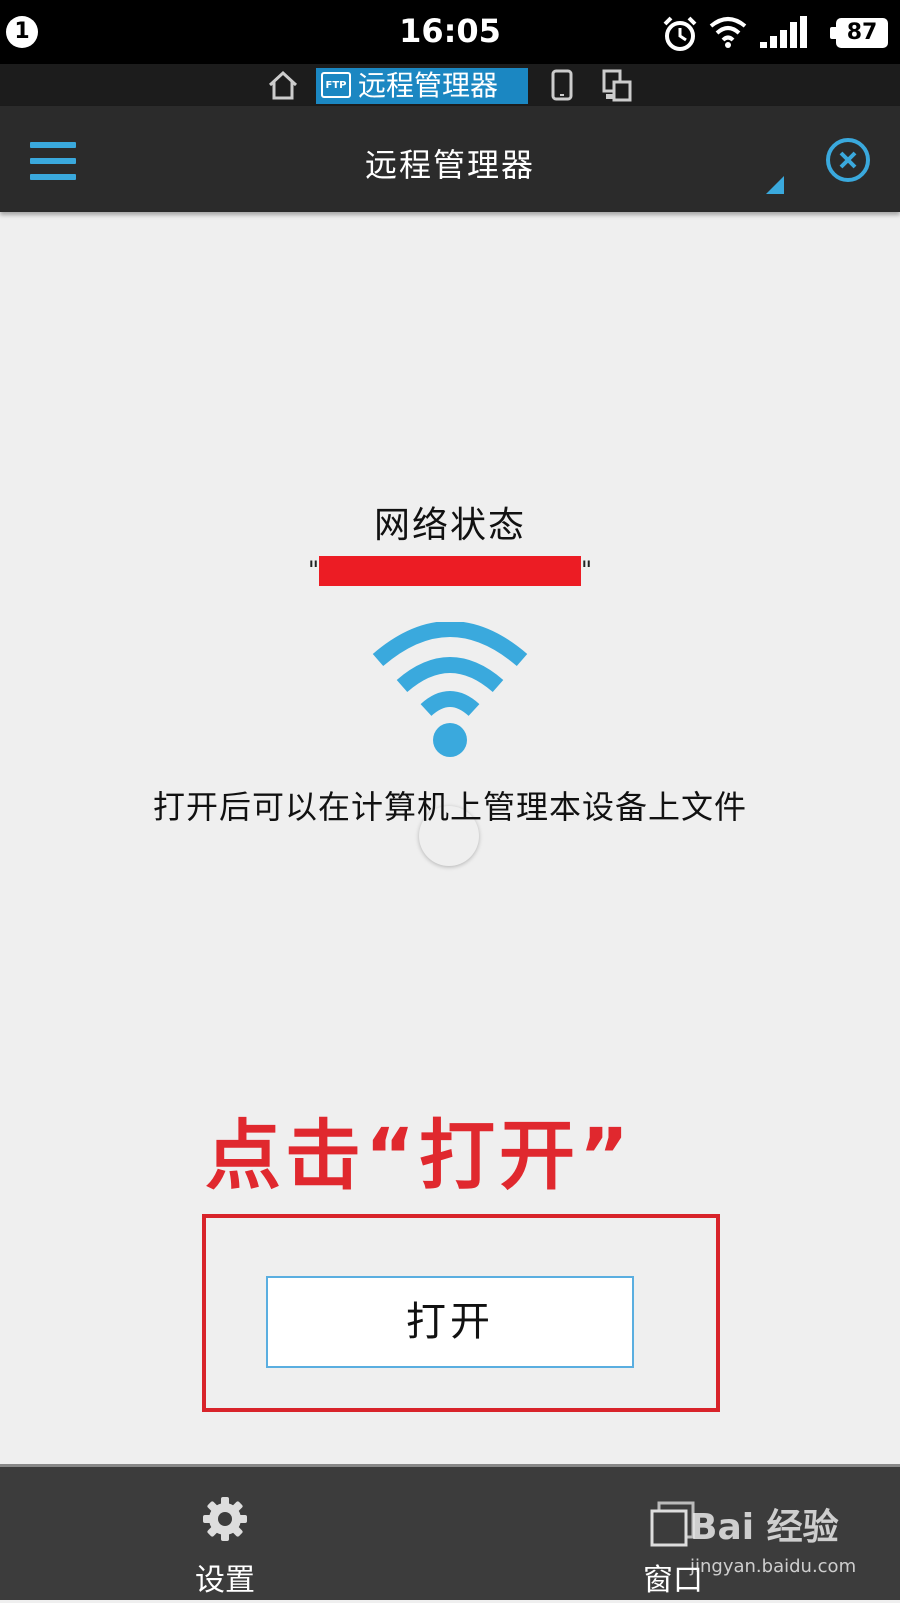  Describe the element at coordinates (450, 689) in the screenshot. I see `wifi-icon` at that location.